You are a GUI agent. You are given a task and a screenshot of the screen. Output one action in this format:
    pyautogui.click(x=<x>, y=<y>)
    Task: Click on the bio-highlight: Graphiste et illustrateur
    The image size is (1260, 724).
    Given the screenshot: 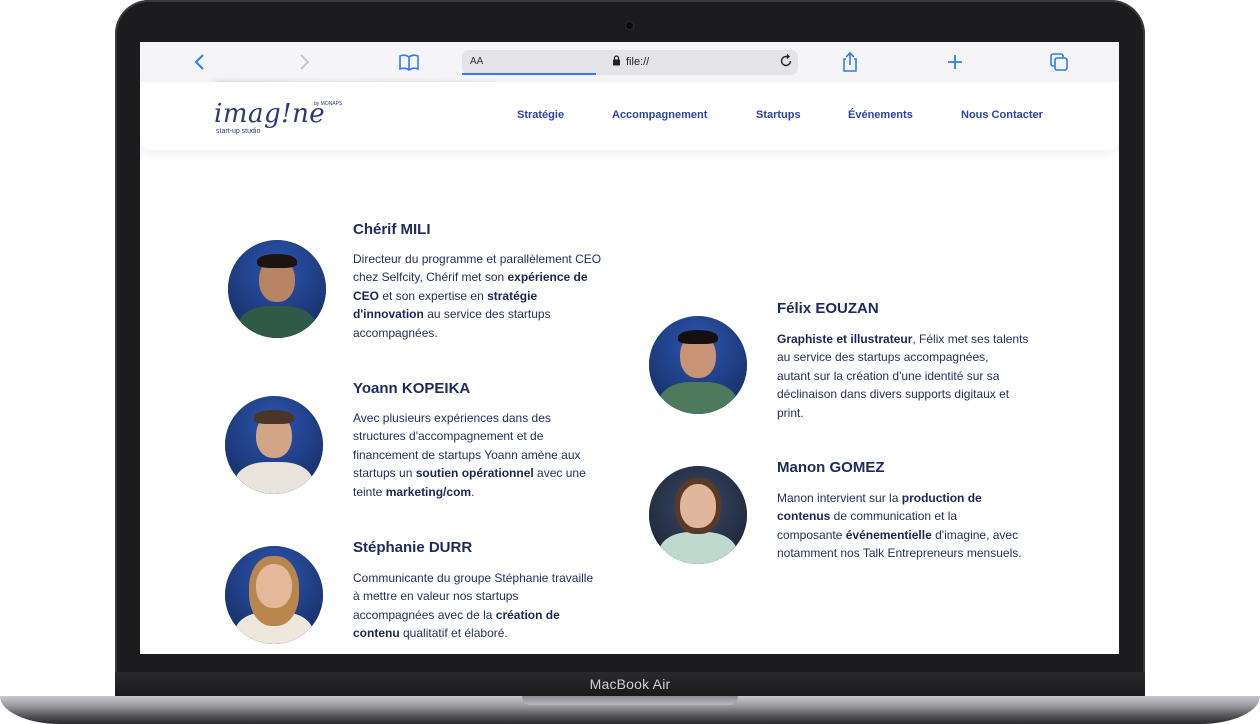 What is the action you would take?
    pyautogui.click(x=845, y=339)
    